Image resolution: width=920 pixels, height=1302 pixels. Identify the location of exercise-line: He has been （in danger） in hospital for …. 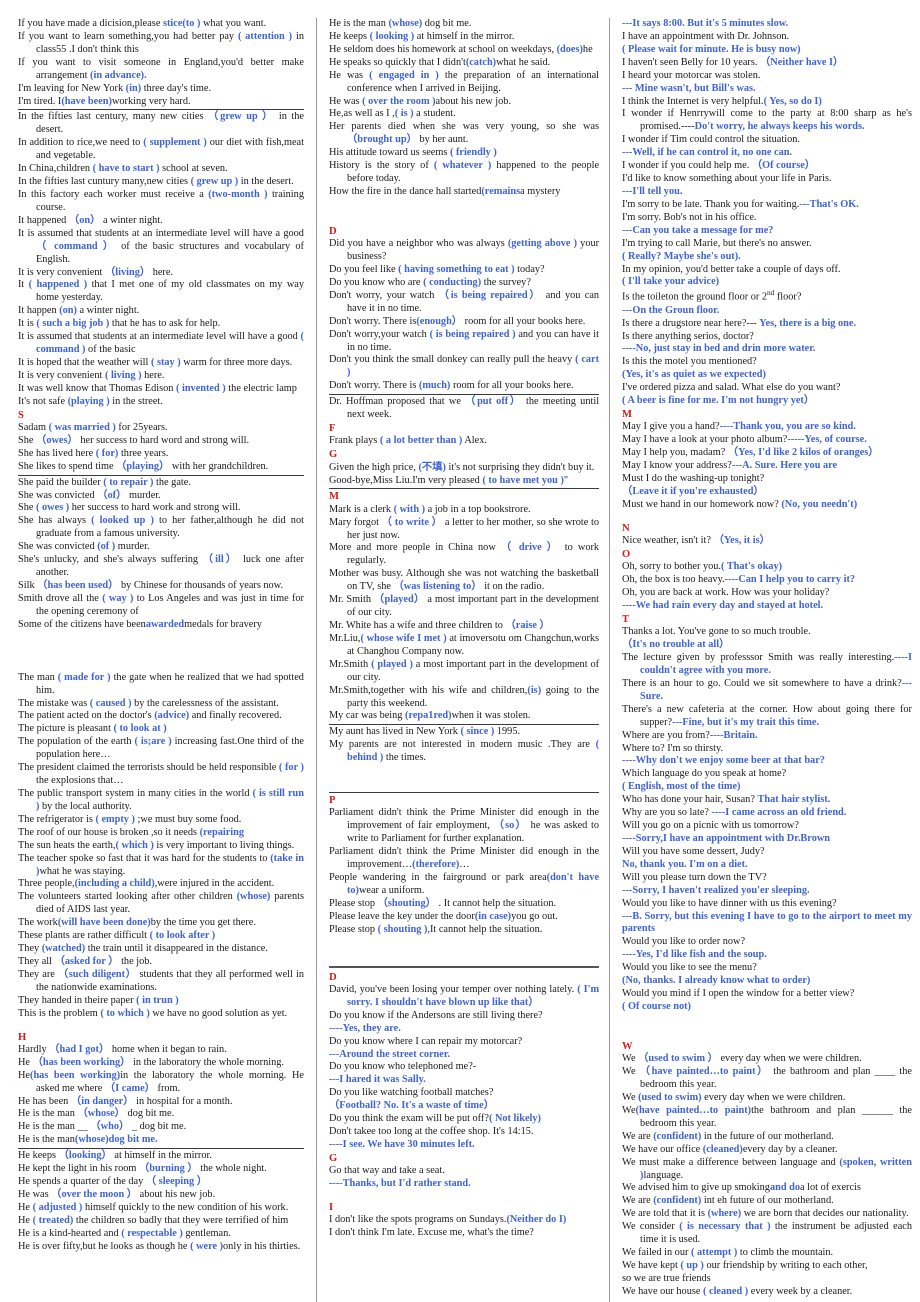
(125, 1101).